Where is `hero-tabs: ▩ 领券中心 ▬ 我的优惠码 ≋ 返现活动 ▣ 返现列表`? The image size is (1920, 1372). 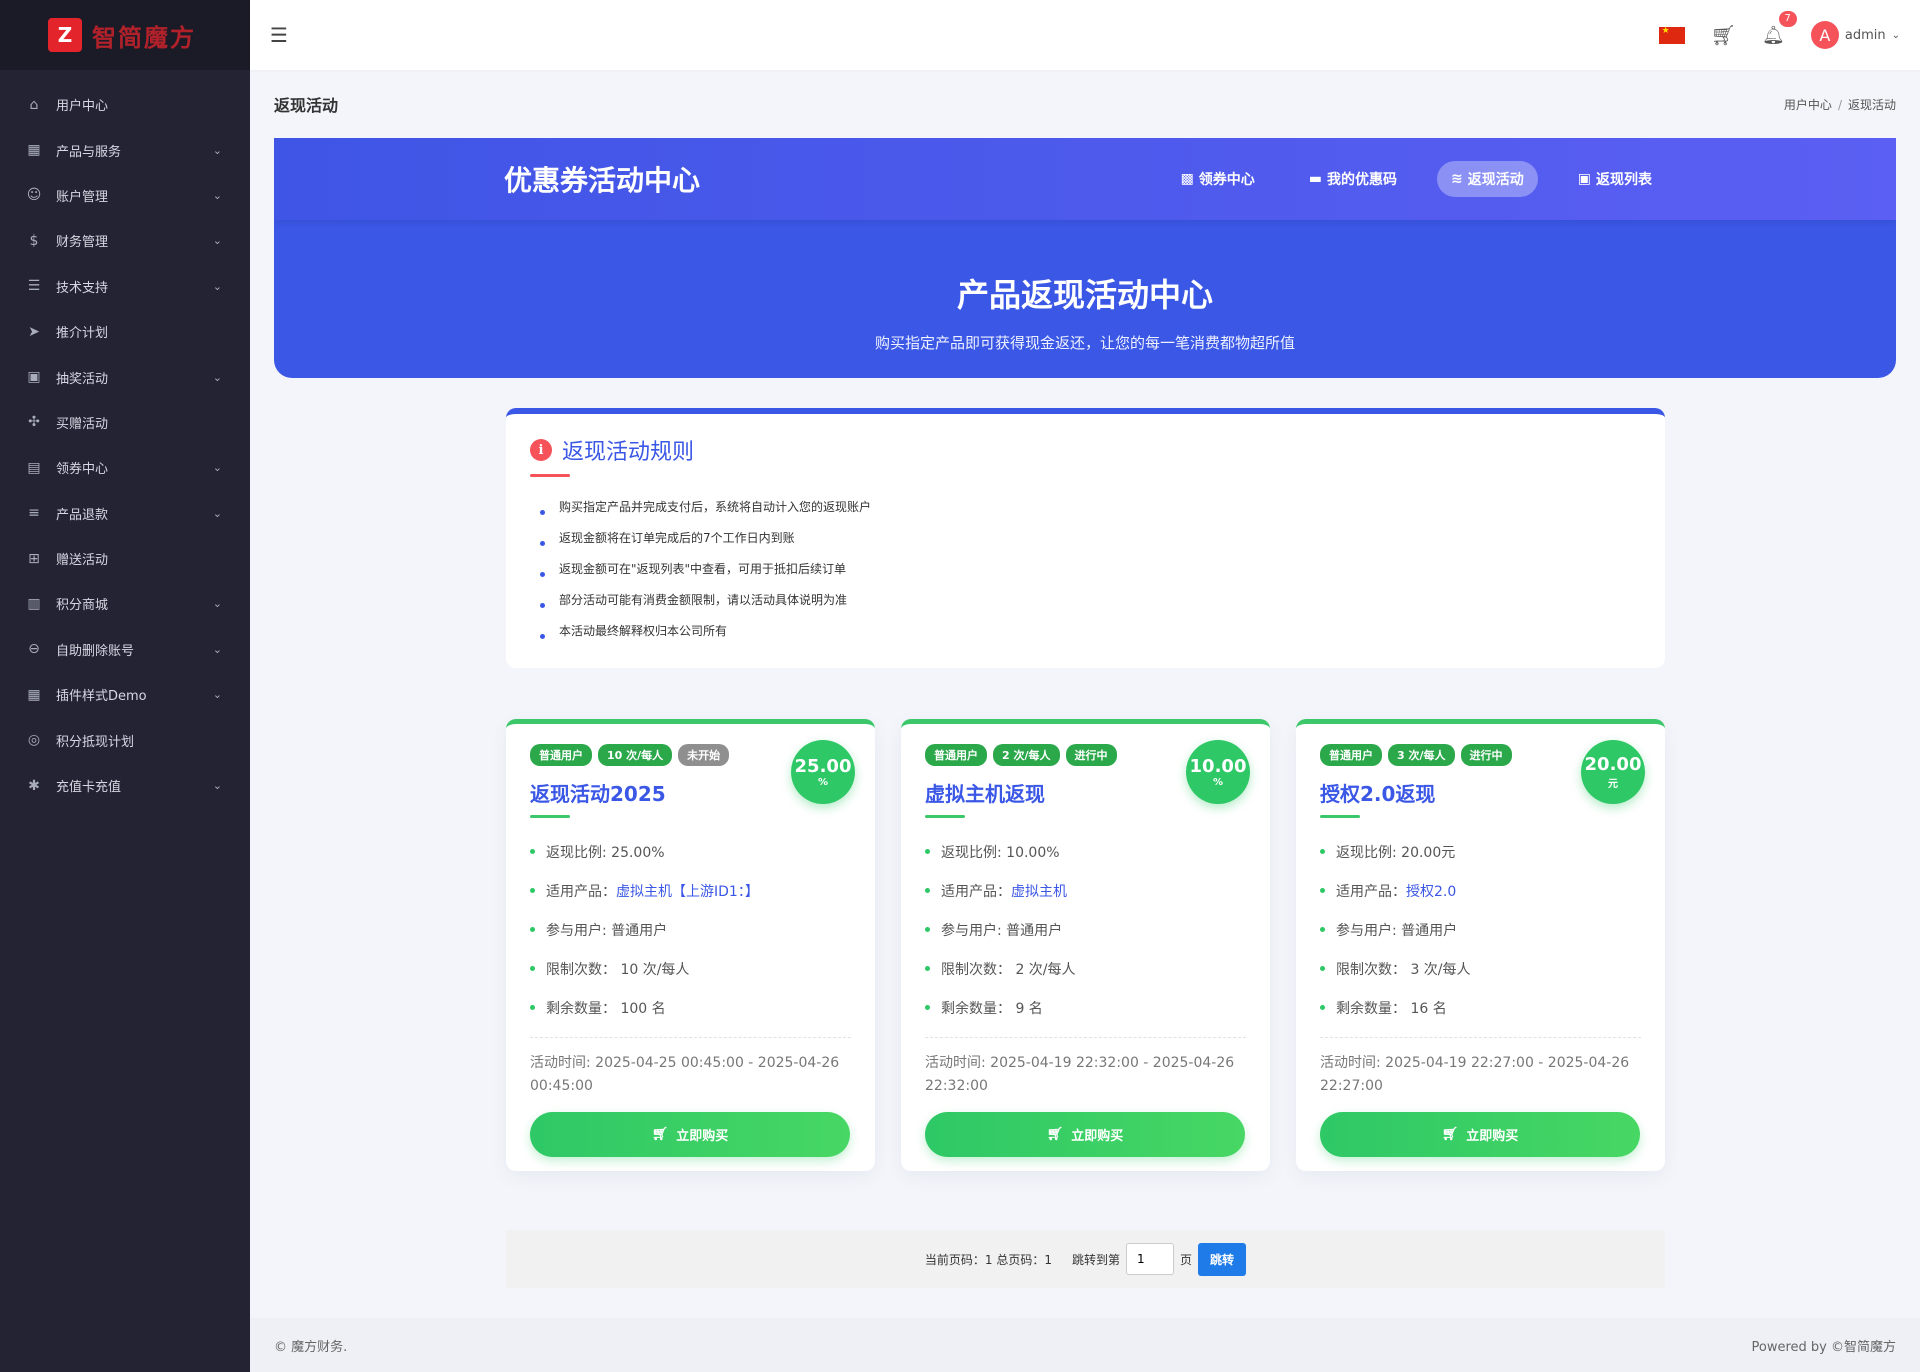
hero-tabs: ▩ 领券中心 ▬ 我的优惠码 ≋ 返现活动 ▣ 返现列表 is located at coordinates (1416, 179).